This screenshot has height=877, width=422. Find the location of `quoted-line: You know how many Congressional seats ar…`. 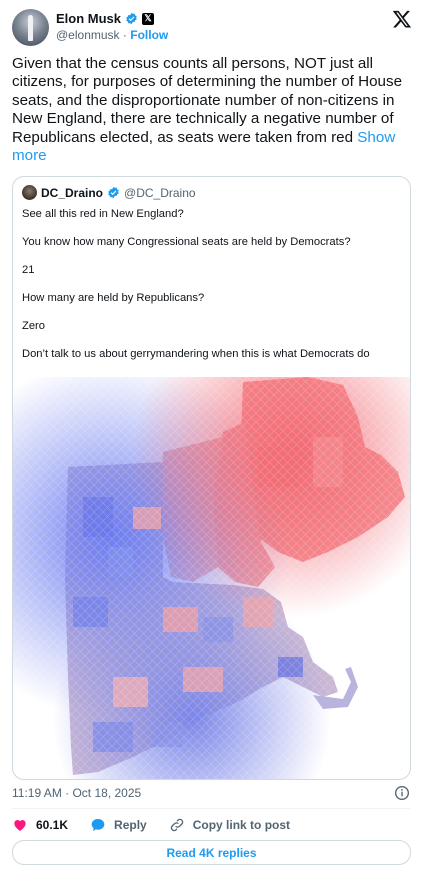

quoted-line: You know how many Congressional seats ar… is located at coordinates (186, 242).